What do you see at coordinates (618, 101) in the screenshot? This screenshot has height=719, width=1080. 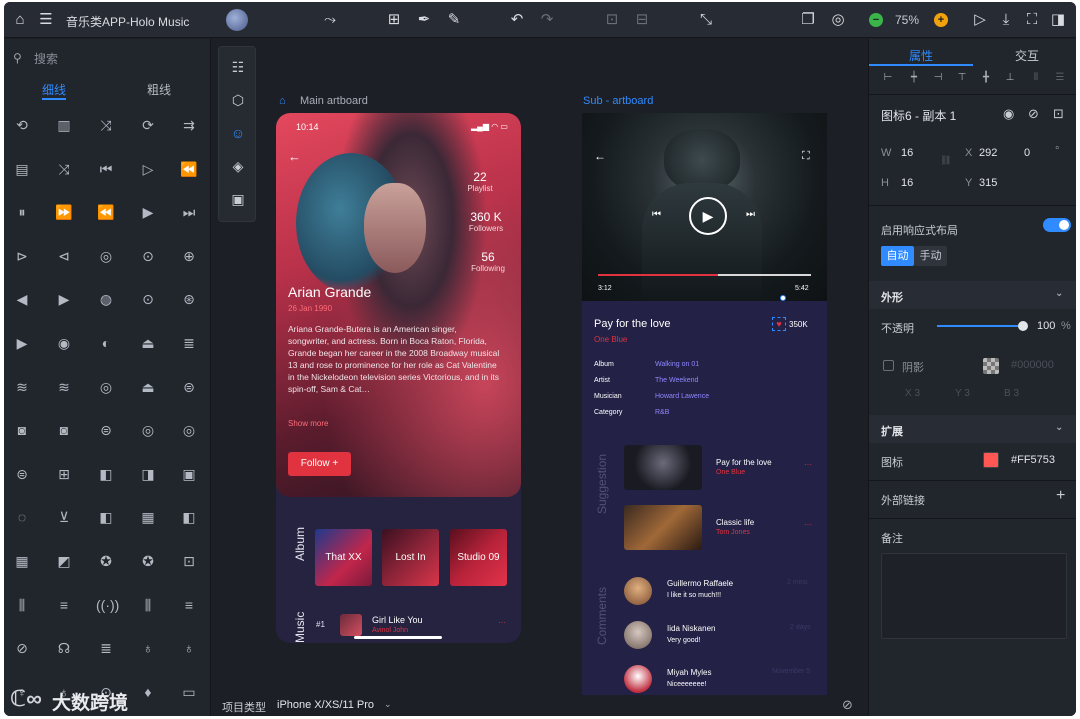 I see `sub-artboard-label: Sub - artboard` at bounding box center [618, 101].